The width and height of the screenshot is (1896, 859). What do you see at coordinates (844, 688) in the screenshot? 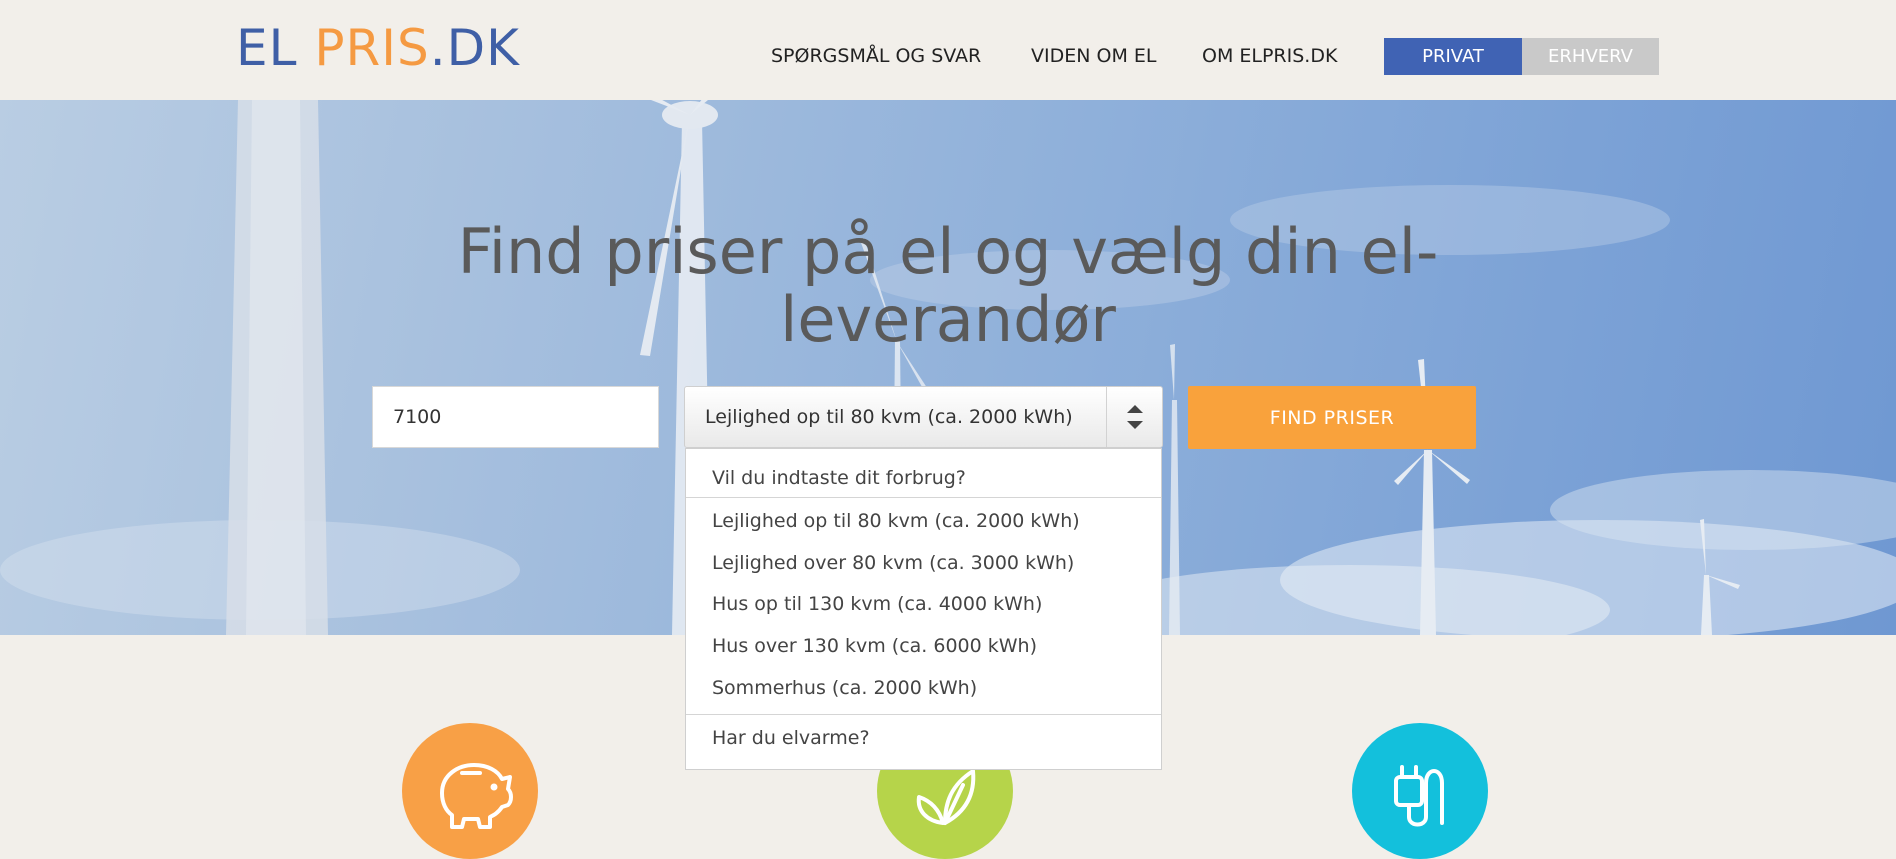
I see `dropdown-option: Sommerhus (ca. 2000 kWh)` at bounding box center [844, 688].